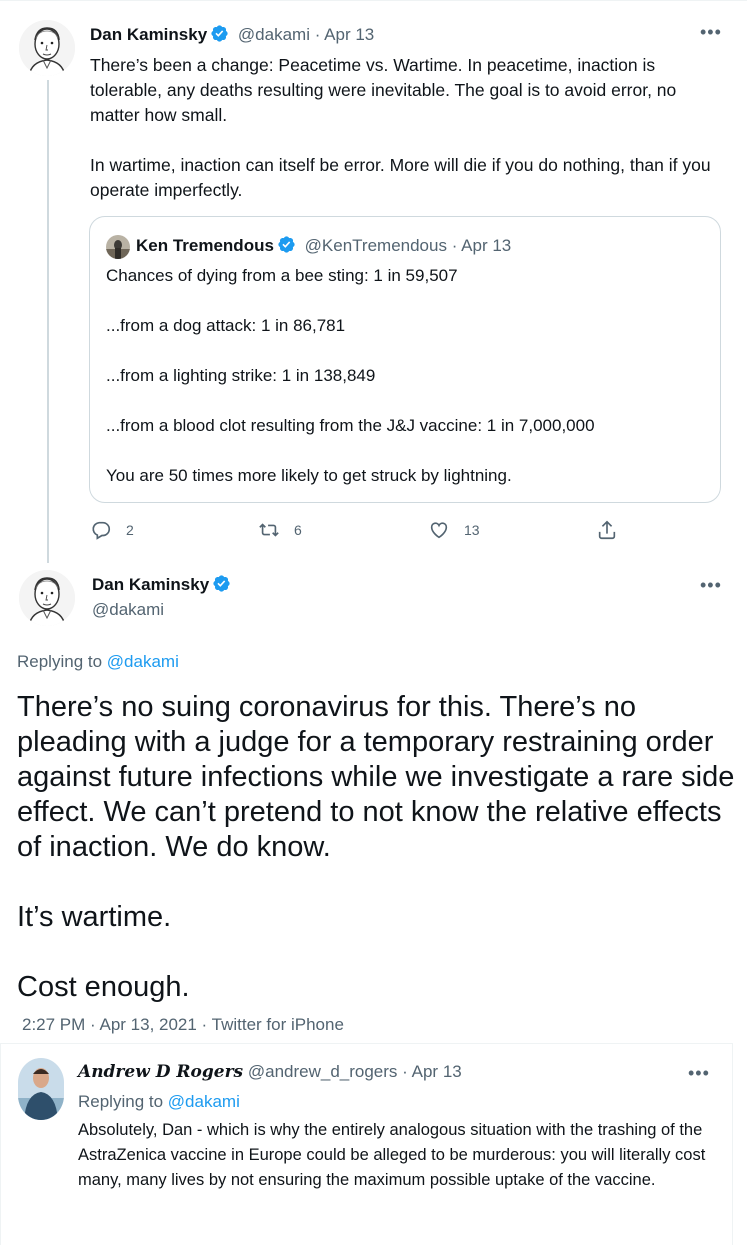  Describe the element at coordinates (274, 34) in the screenshot. I see `tweet1-handle: @dakami` at that location.